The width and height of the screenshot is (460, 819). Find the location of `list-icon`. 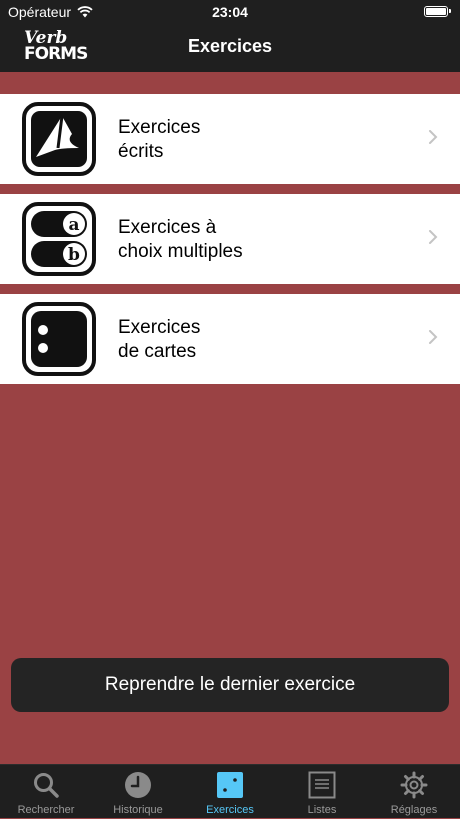

list-icon is located at coordinates (322, 785).